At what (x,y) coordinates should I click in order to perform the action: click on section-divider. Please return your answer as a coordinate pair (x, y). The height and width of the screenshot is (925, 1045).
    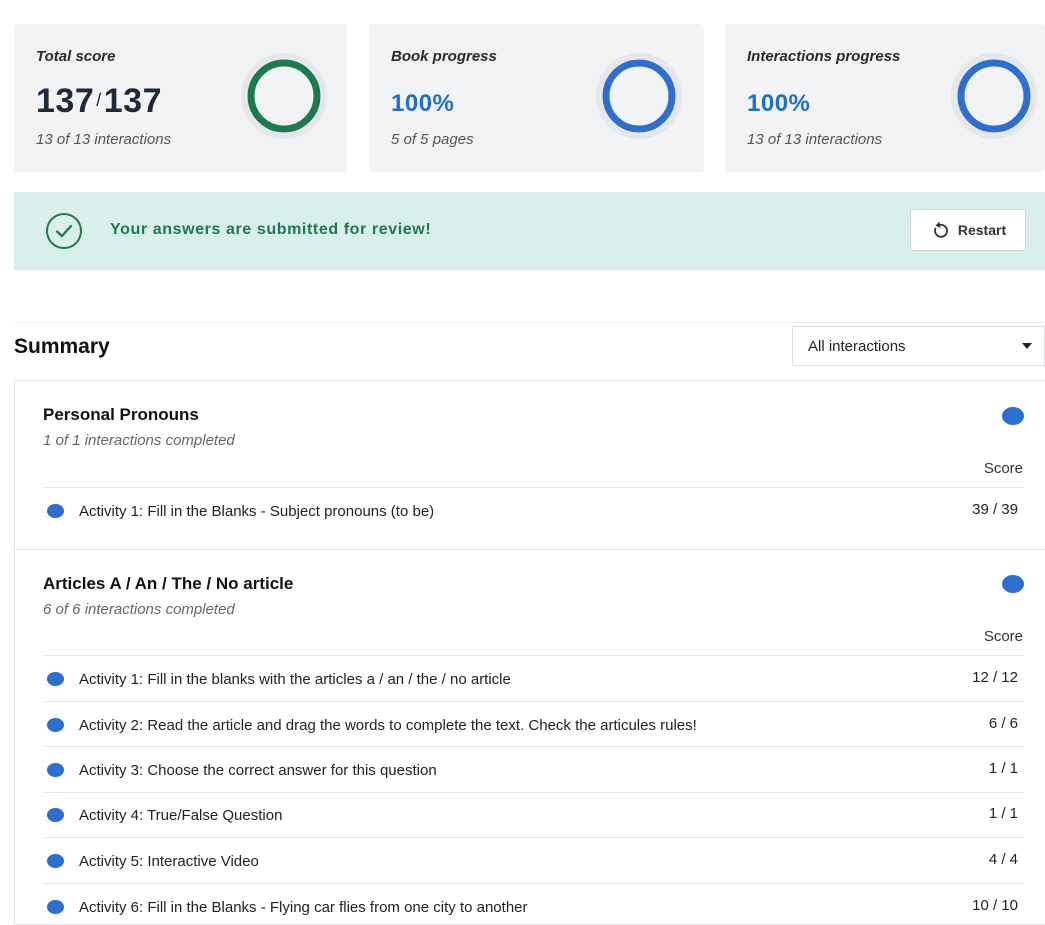
    Looking at the image, I should click on (529, 549).